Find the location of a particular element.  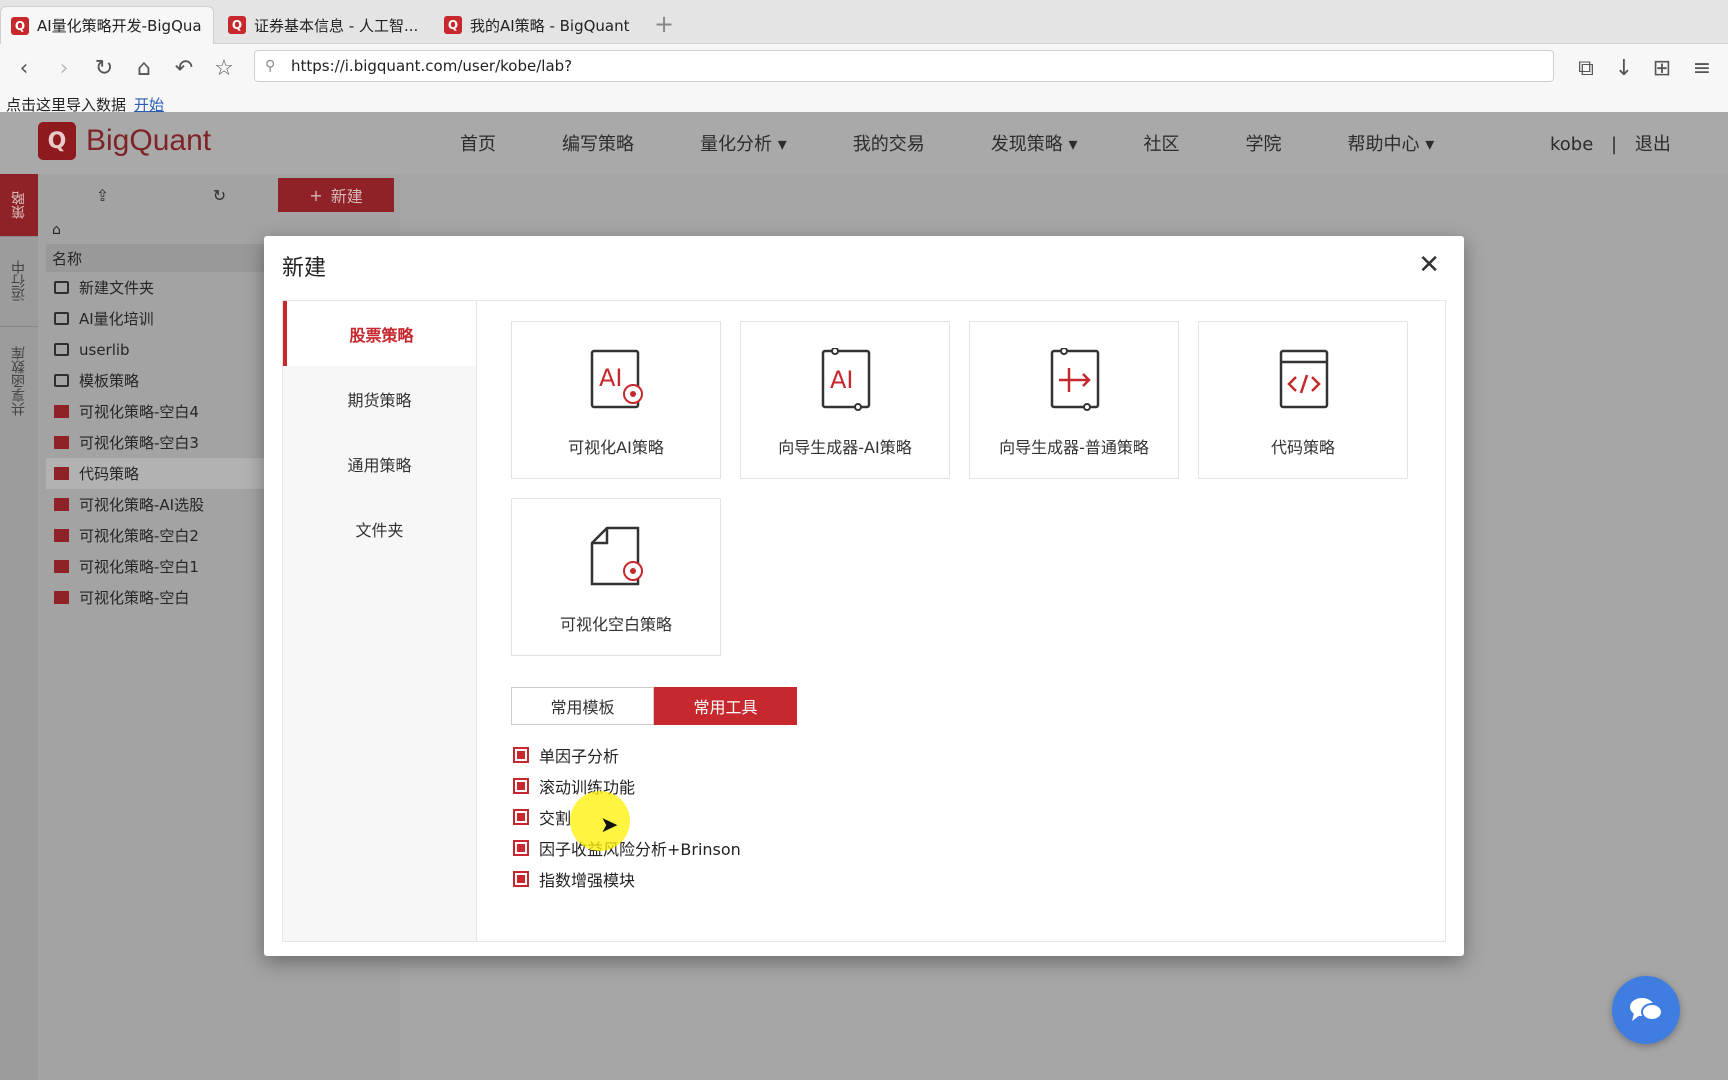

extensions-icon: ⊞ is located at coordinates (1662, 68).